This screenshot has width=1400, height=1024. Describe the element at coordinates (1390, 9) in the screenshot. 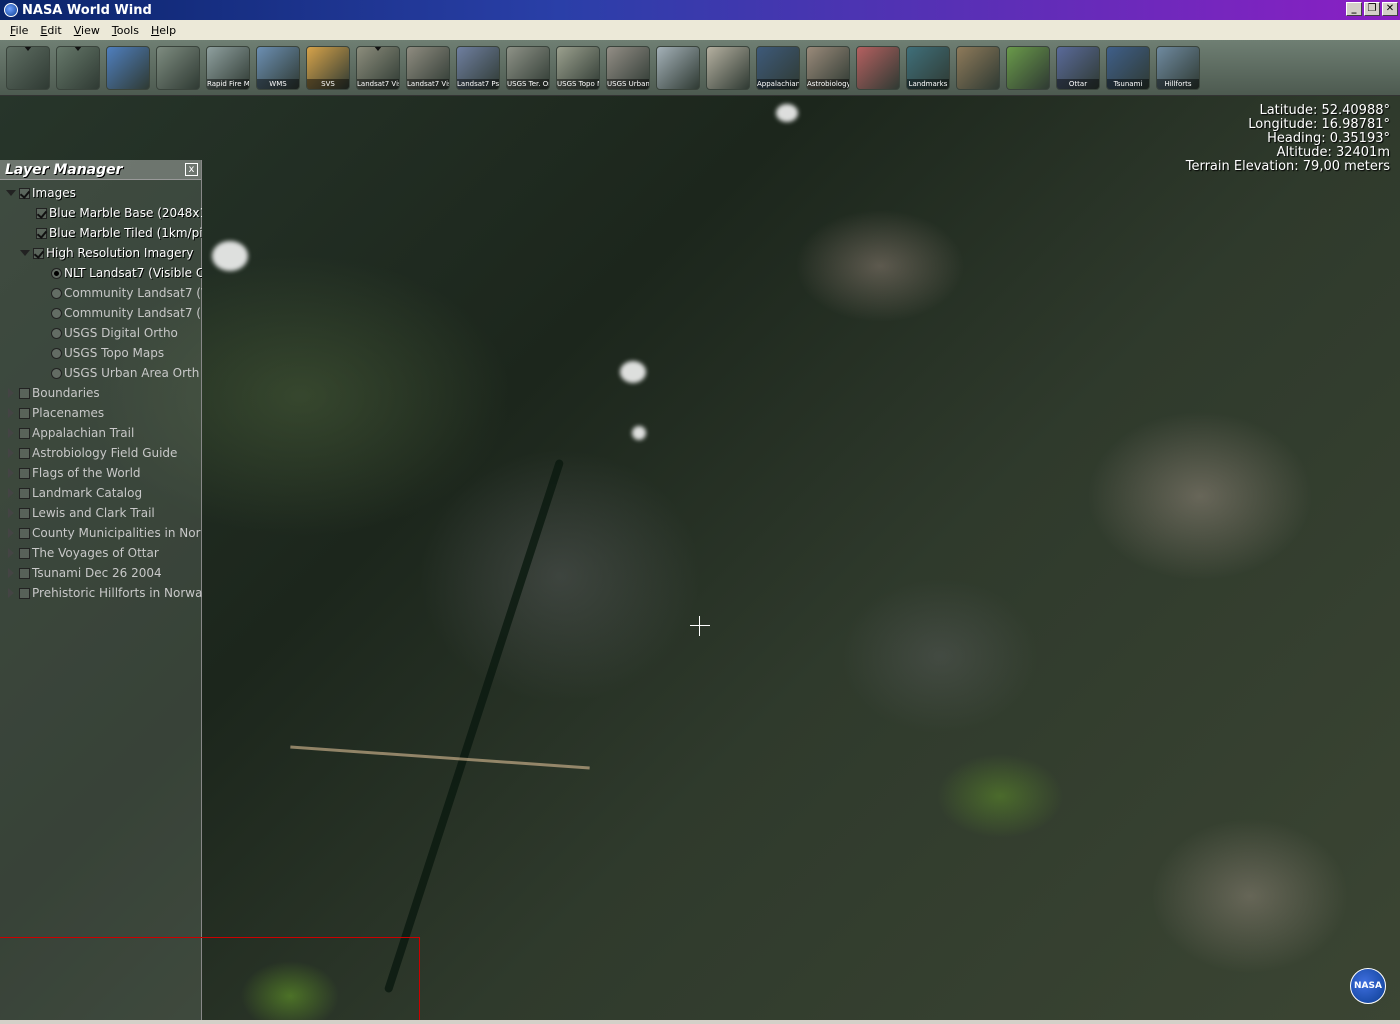

I see `close-button: ✕` at that location.